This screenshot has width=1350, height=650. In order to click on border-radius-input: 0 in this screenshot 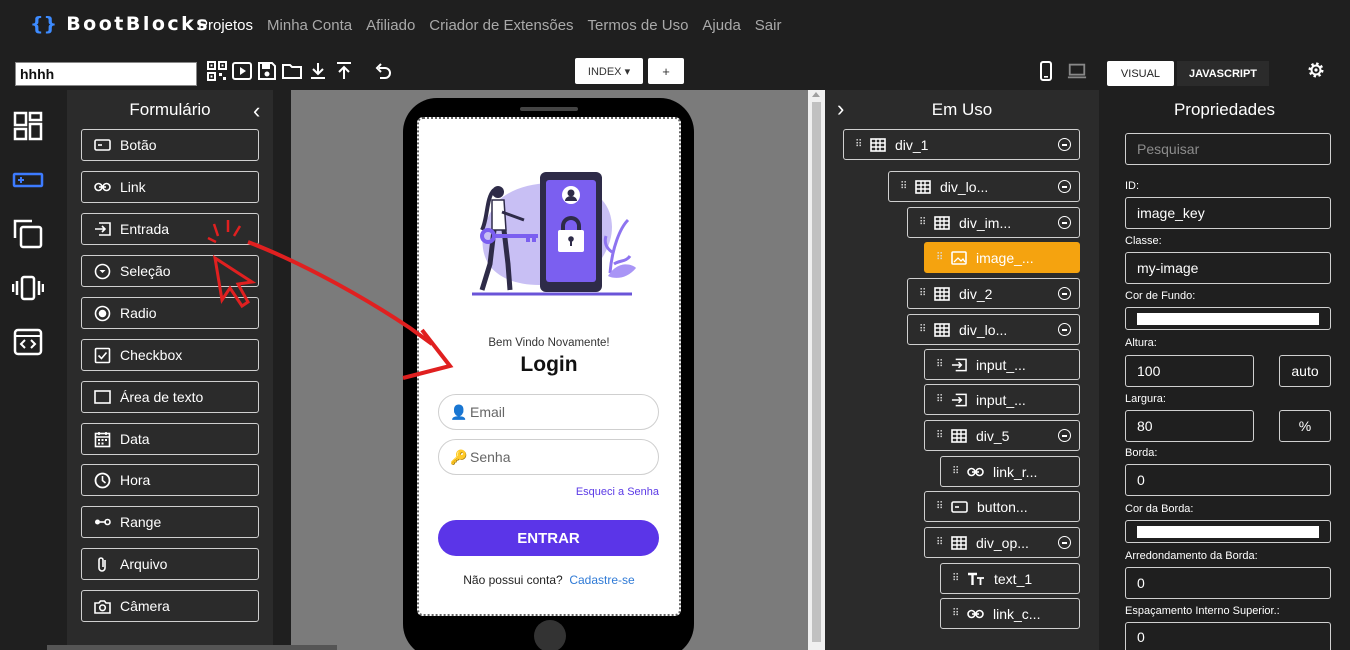, I will do `click(1228, 583)`.